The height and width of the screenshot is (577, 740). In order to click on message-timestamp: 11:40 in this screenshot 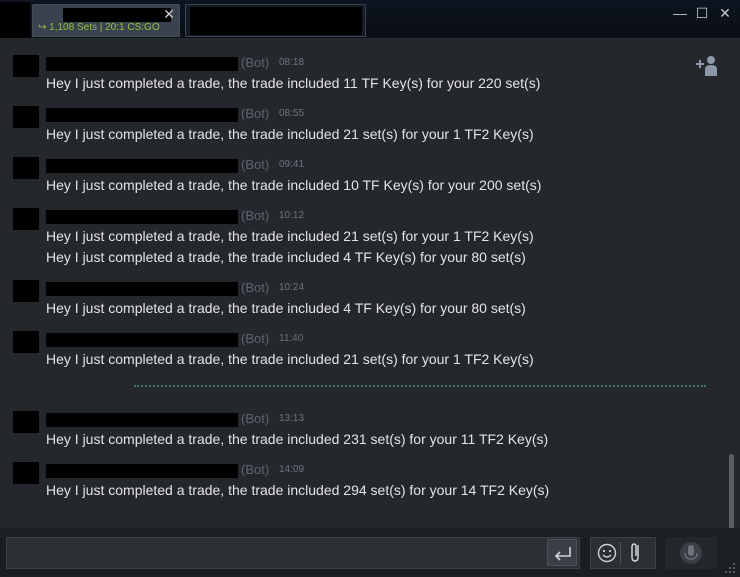, I will do `click(291, 338)`.